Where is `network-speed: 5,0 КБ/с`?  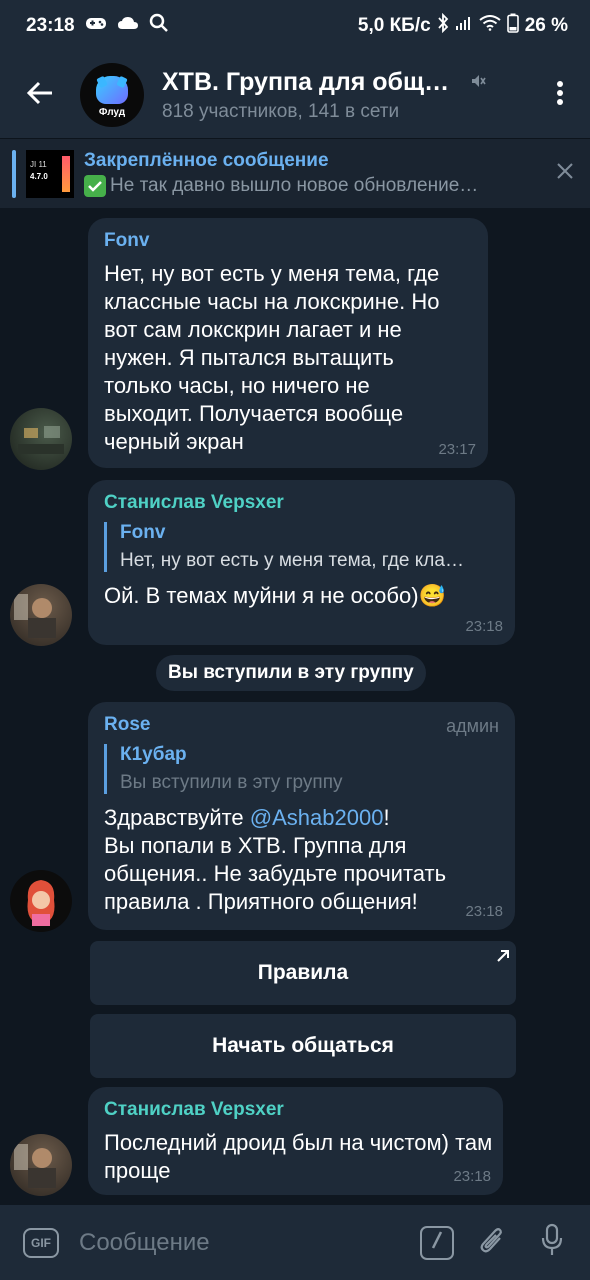 network-speed: 5,0 КБ/с is located at coordinates (394, 25).